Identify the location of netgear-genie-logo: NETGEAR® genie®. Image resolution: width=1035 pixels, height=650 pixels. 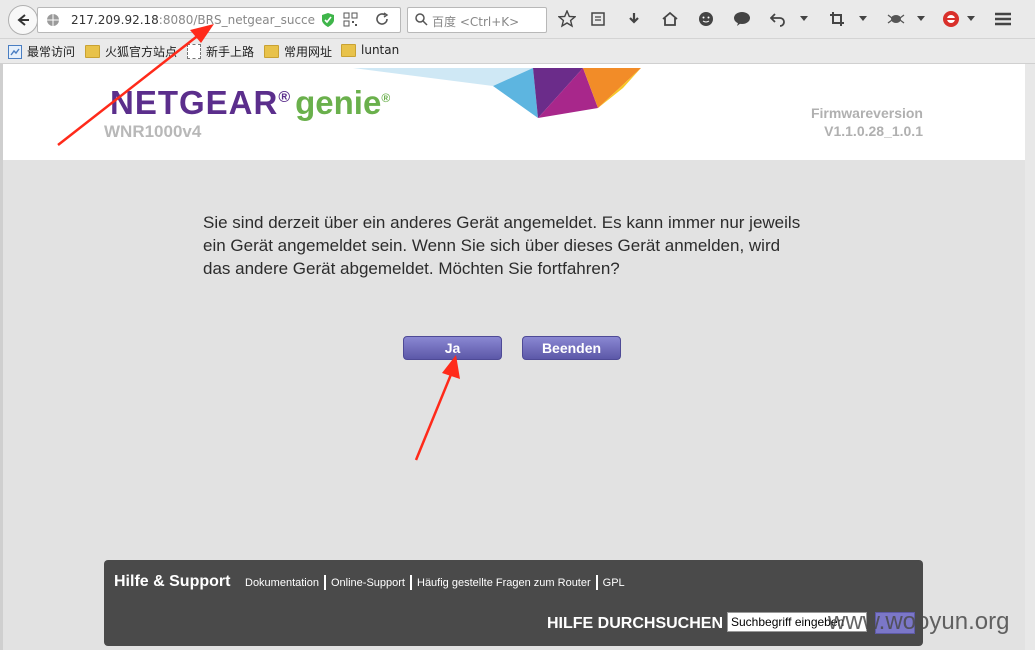
(250, 103).